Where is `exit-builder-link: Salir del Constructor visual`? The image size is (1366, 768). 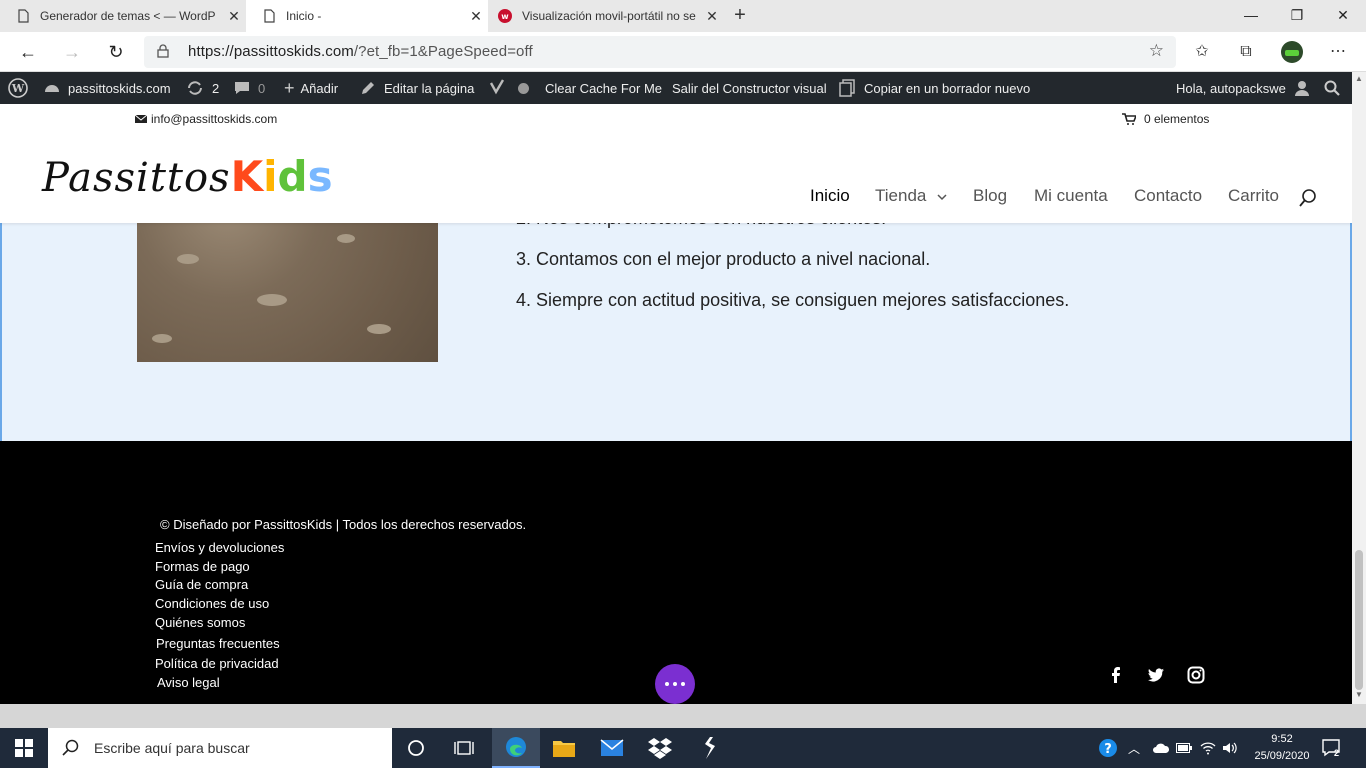
exit-builder-link: Salir del Constructor visual is located at coordinates (749, 88).